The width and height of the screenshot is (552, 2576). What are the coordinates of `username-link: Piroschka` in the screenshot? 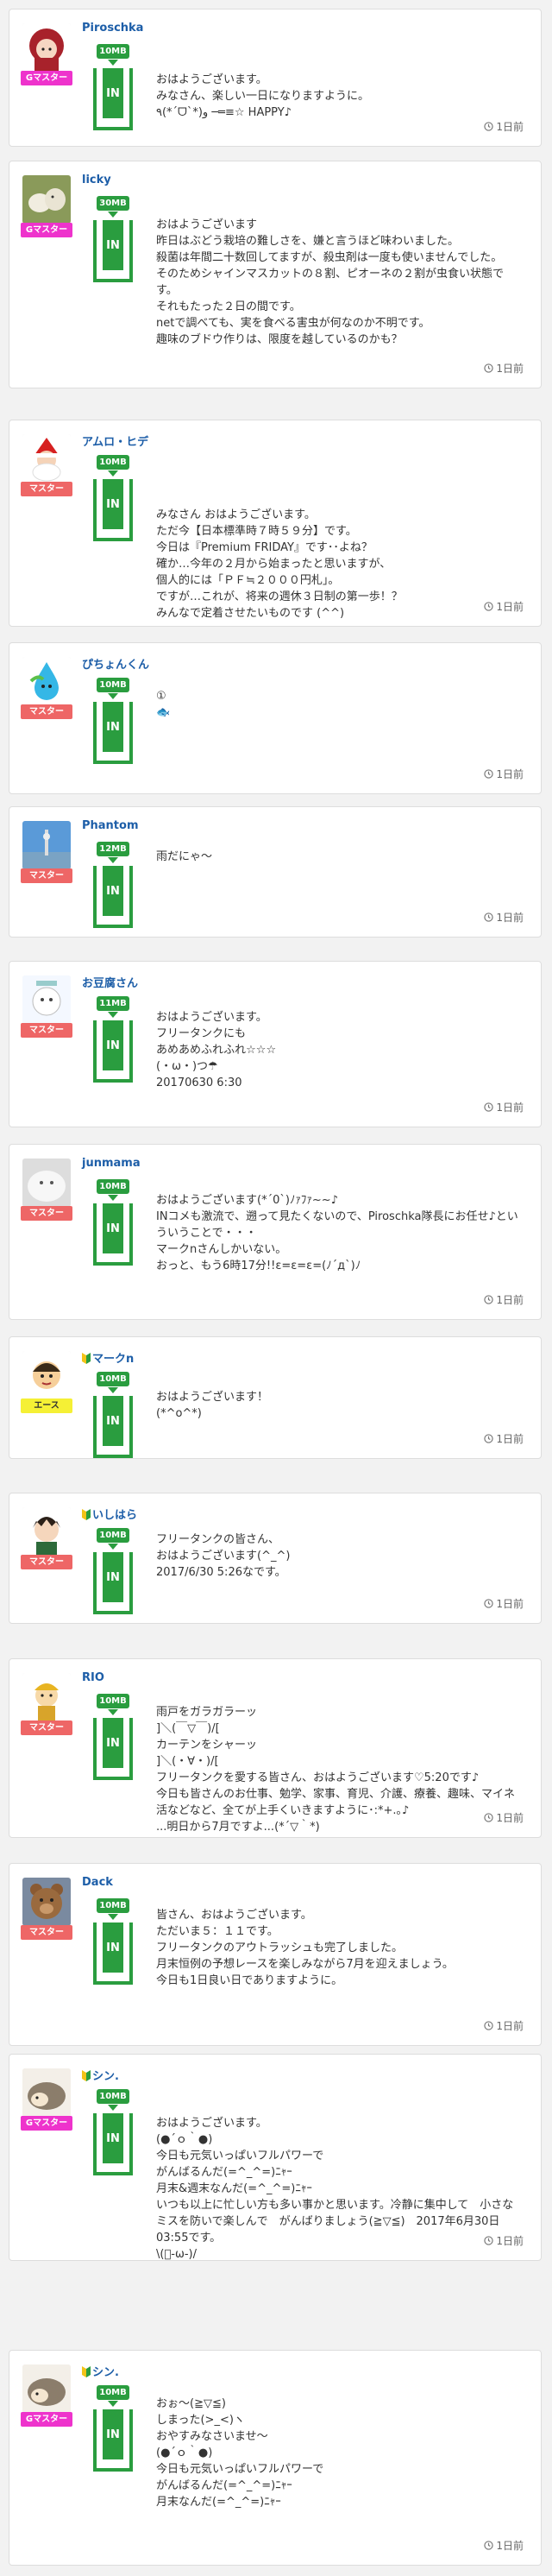 It's located at (113, 28).